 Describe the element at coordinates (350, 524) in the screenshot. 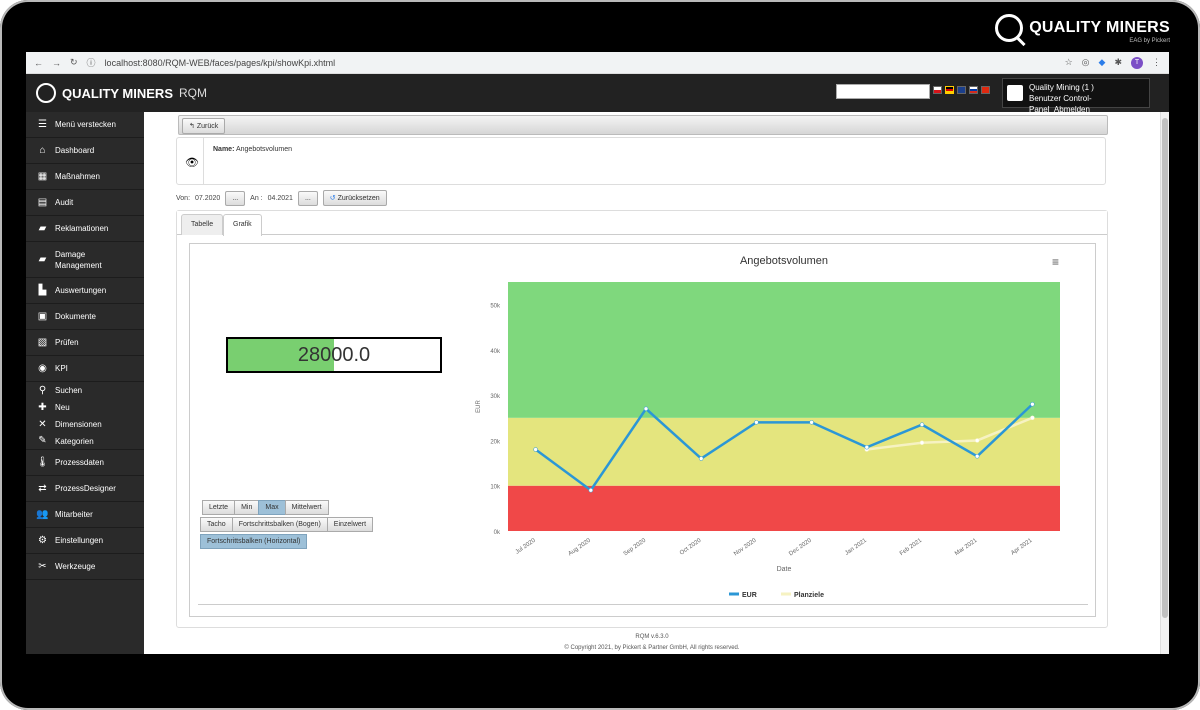

I see `option-button: Einzelwert` at that location.